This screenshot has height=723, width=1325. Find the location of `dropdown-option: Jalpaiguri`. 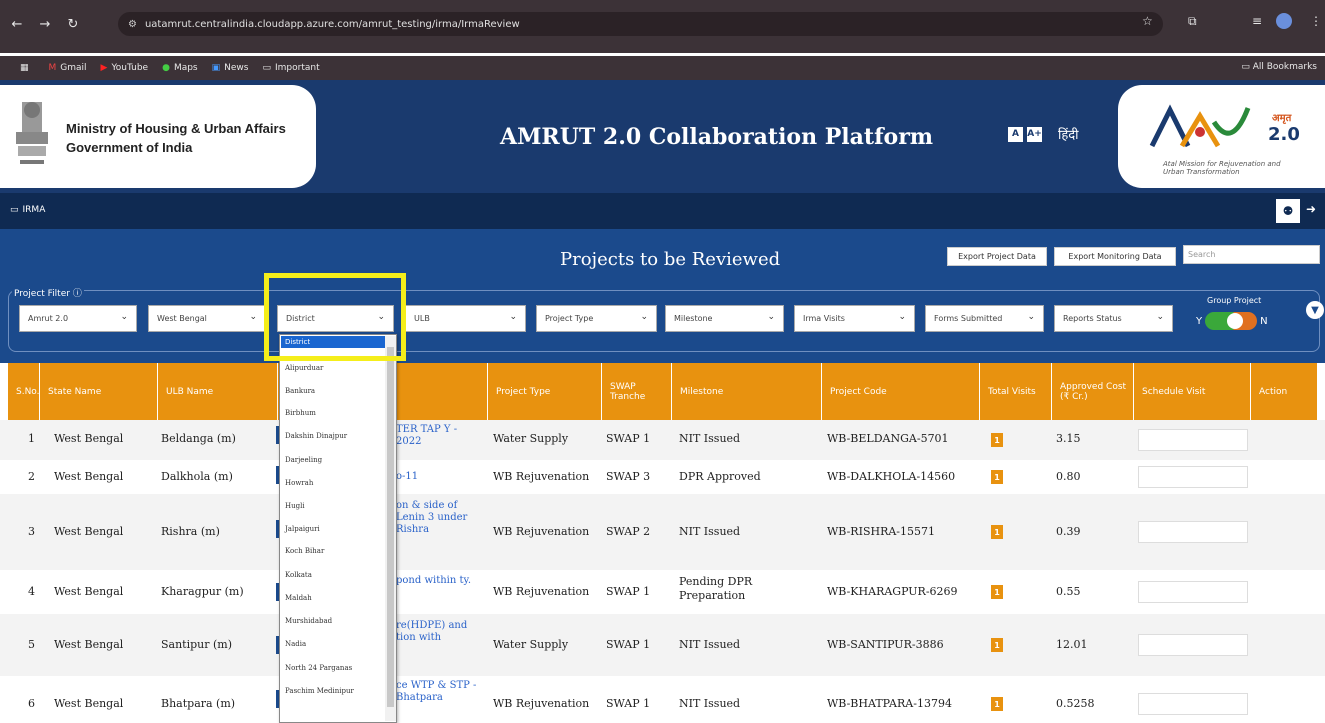

dropdown-option: Jalpaiguri is located at coordinates (302, 529).